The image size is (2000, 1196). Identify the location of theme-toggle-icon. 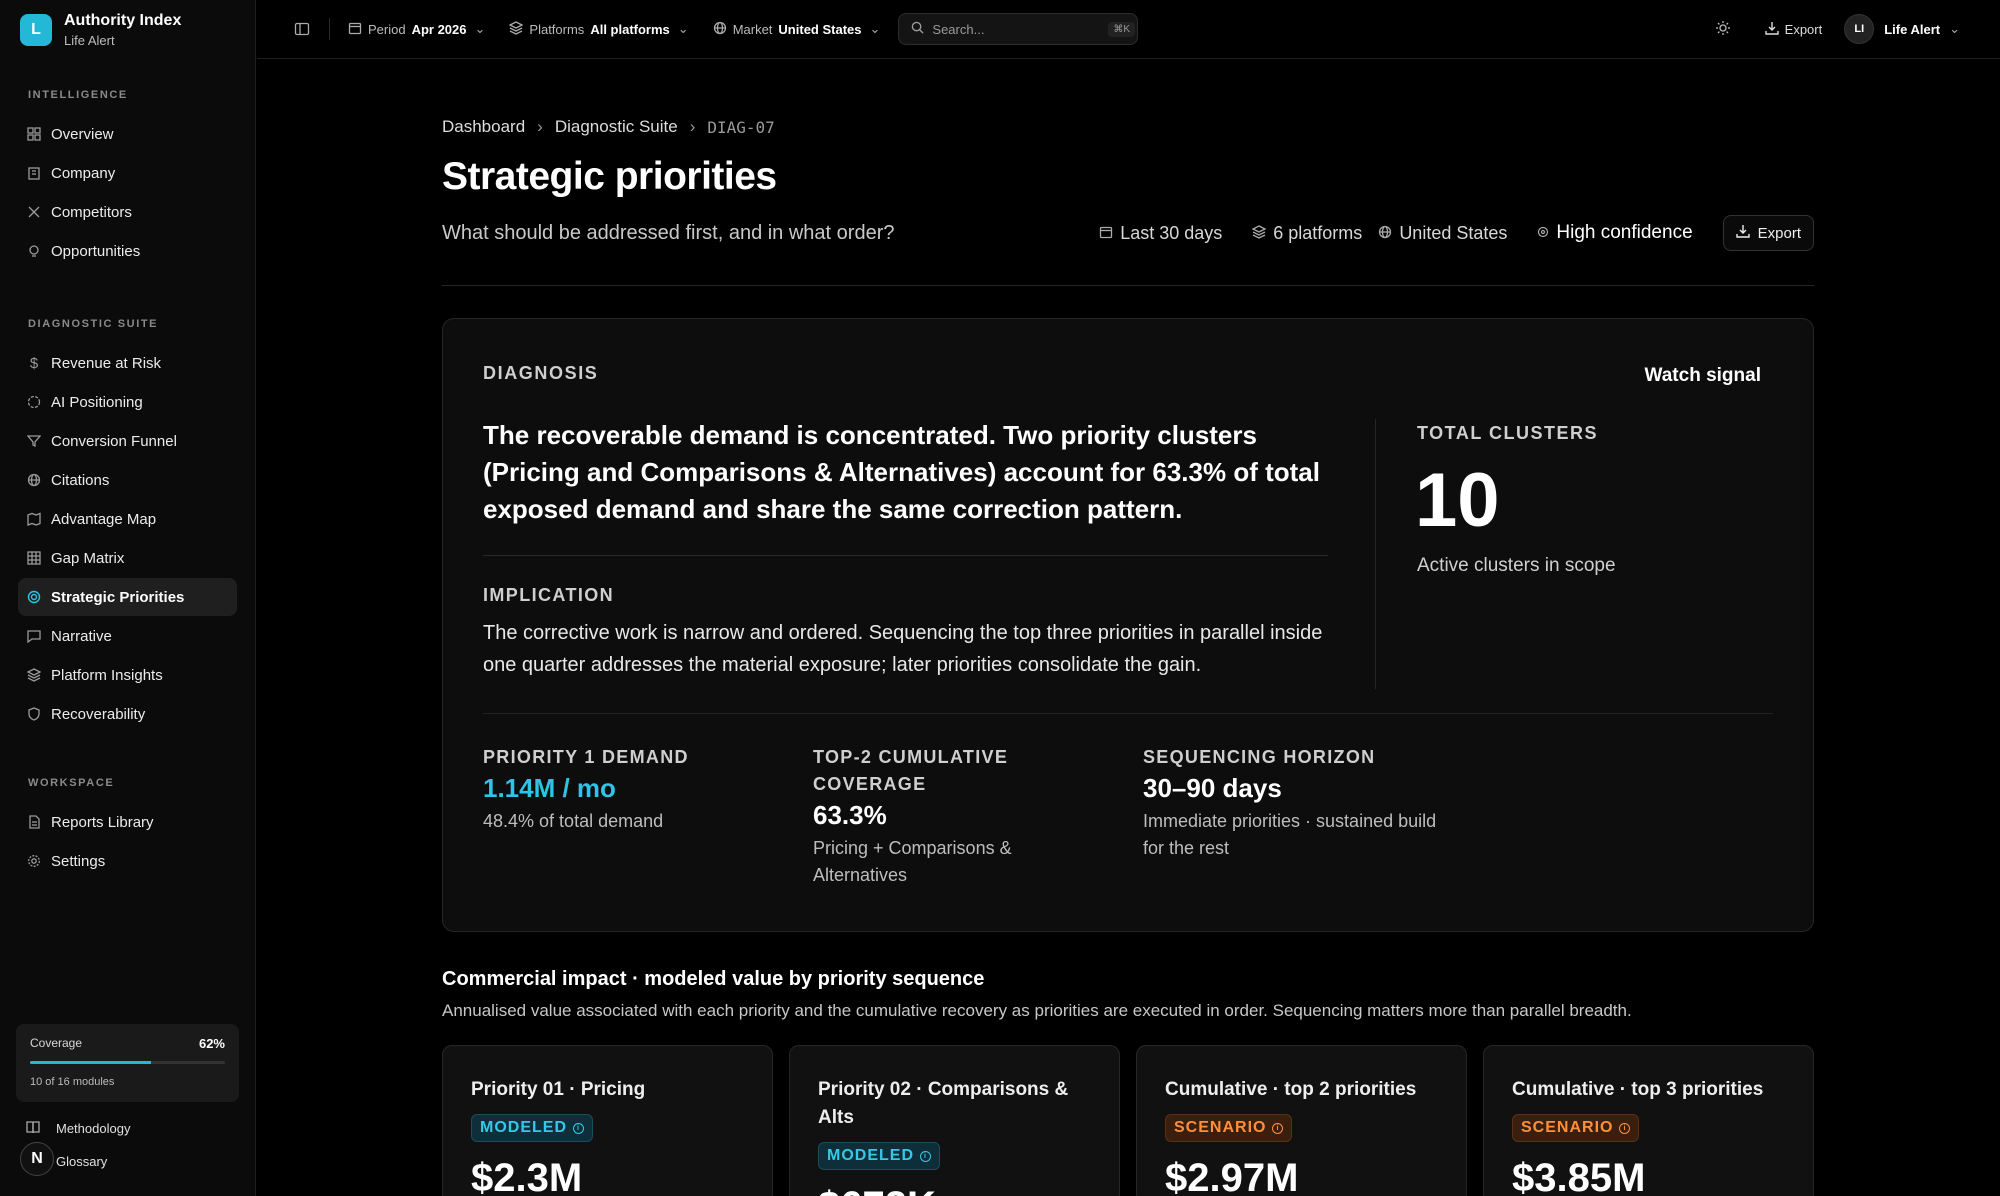
(1723, 29).